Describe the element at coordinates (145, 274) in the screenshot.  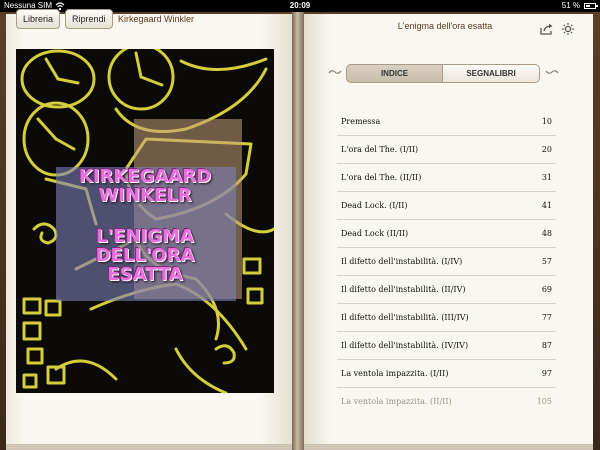
I see `cover-title-line: ESATTA` at that location.